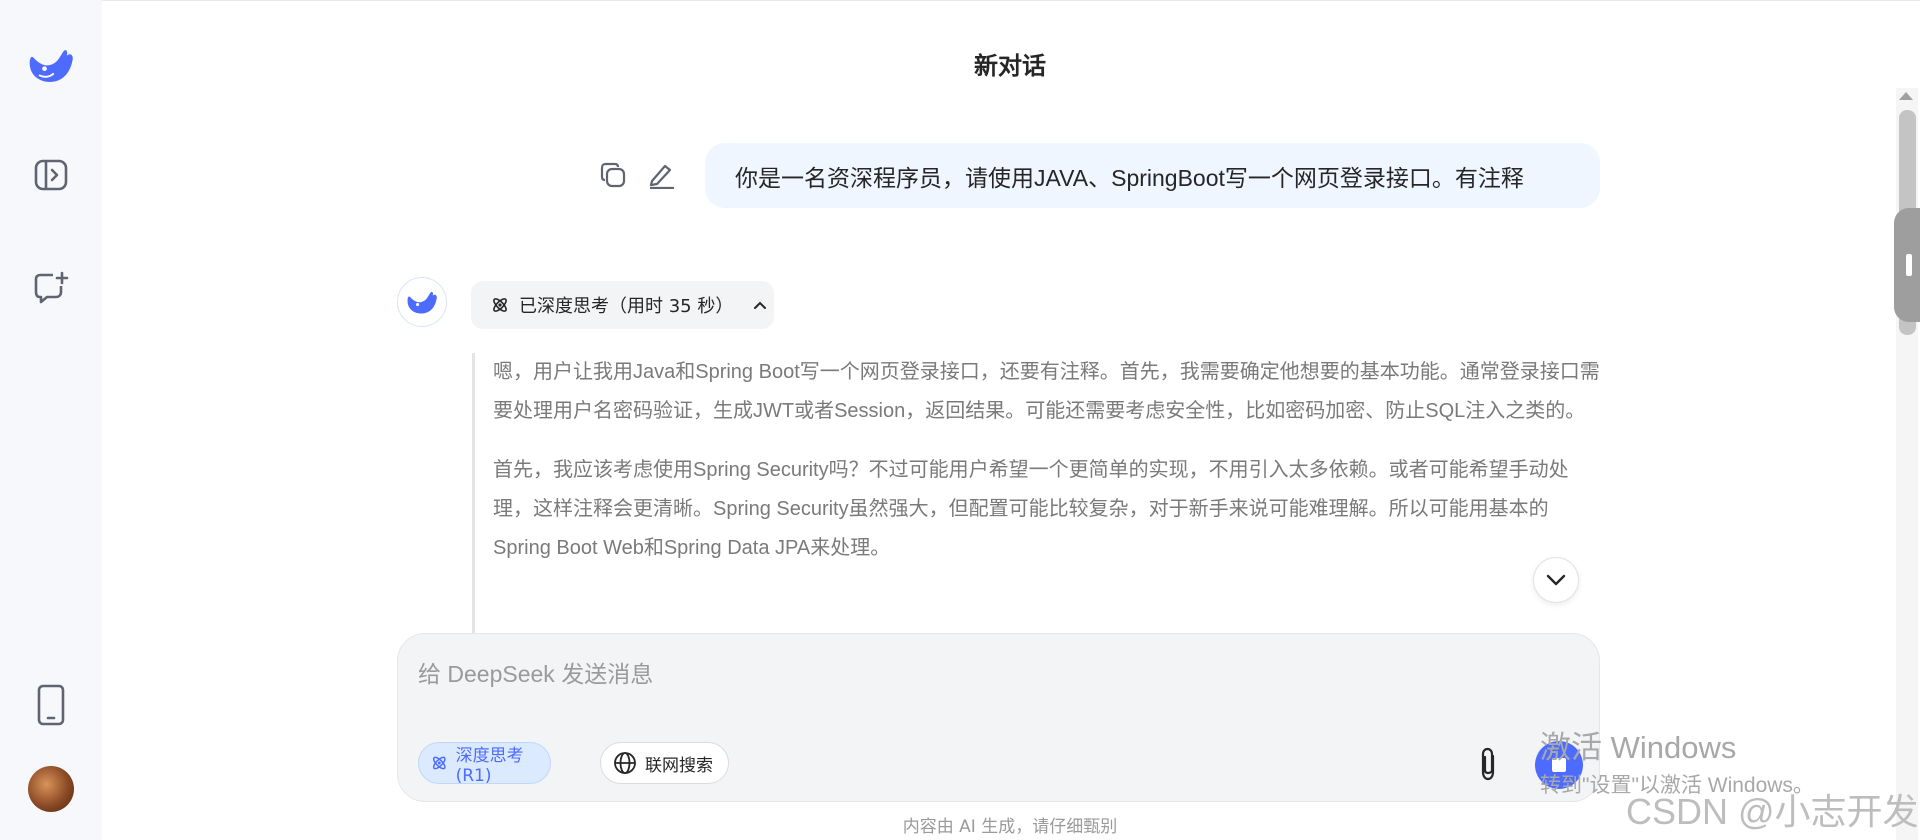  Describe the element at coordinates (1906, 96) in the screenshot. I see `scroll-up-arrow-icon` at that location.